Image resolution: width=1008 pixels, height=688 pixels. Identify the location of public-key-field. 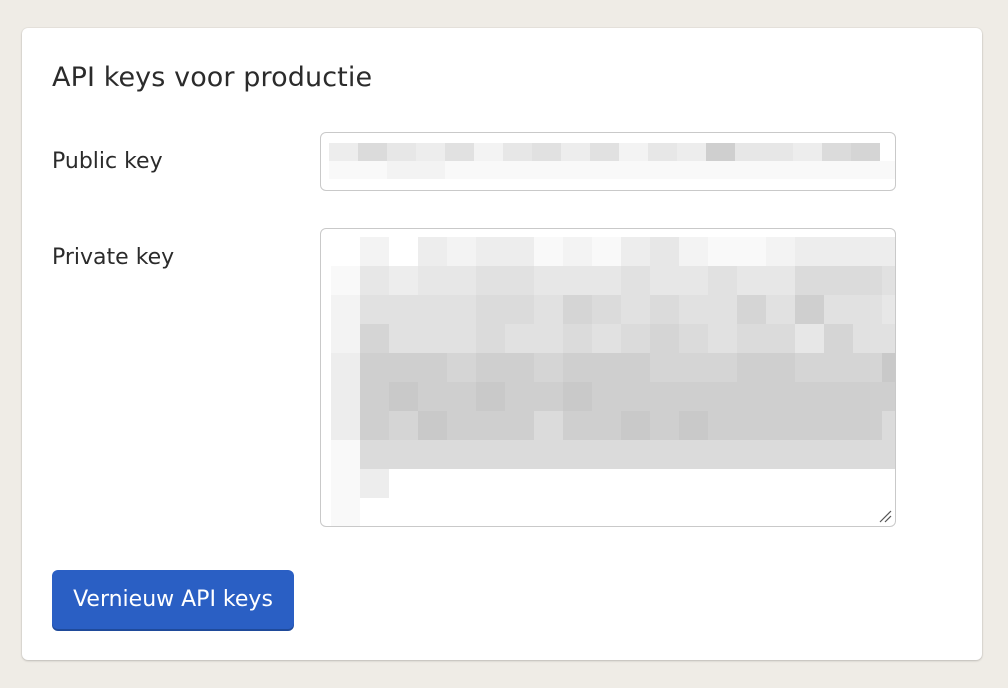
(608, 161).